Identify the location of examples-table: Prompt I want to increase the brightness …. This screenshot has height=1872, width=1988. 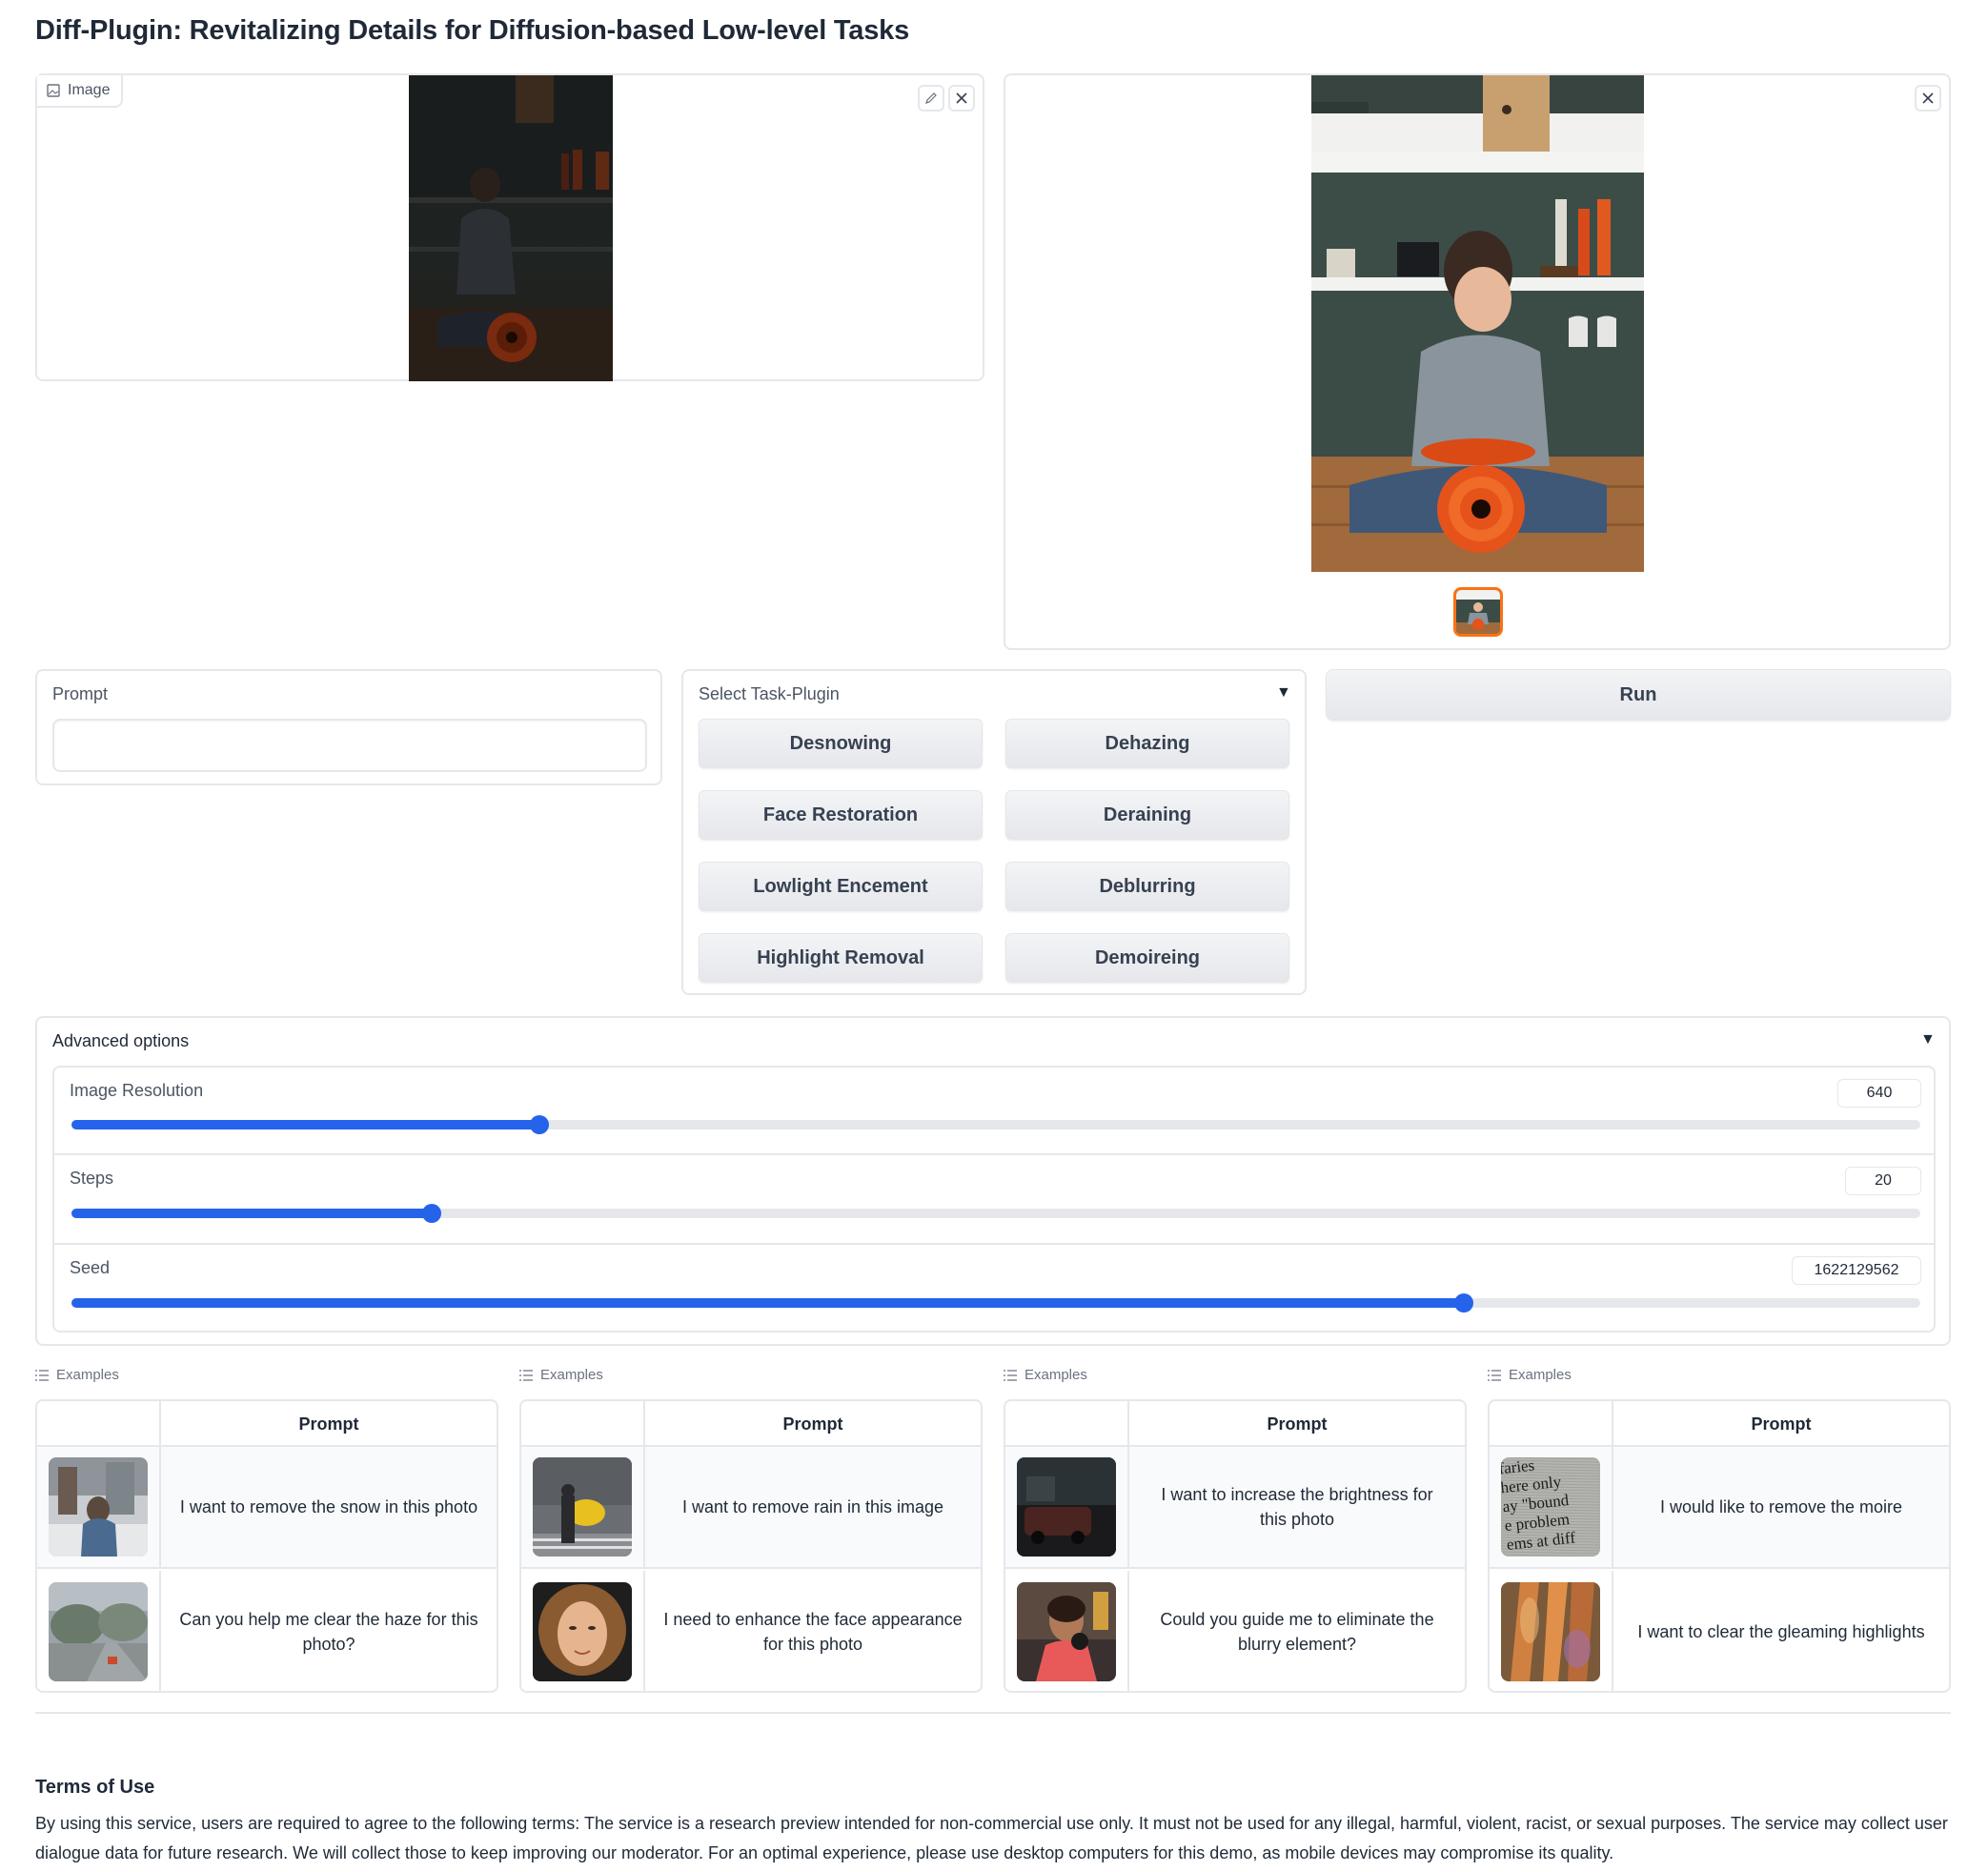
(1235, 1546).